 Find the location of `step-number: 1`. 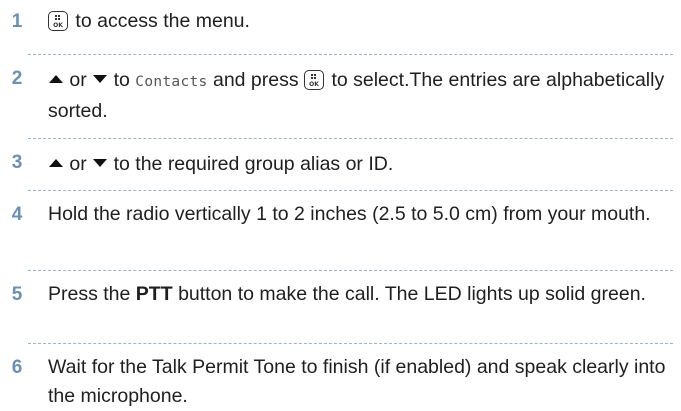

step-number: 1 is located at coordinates (17, 21).